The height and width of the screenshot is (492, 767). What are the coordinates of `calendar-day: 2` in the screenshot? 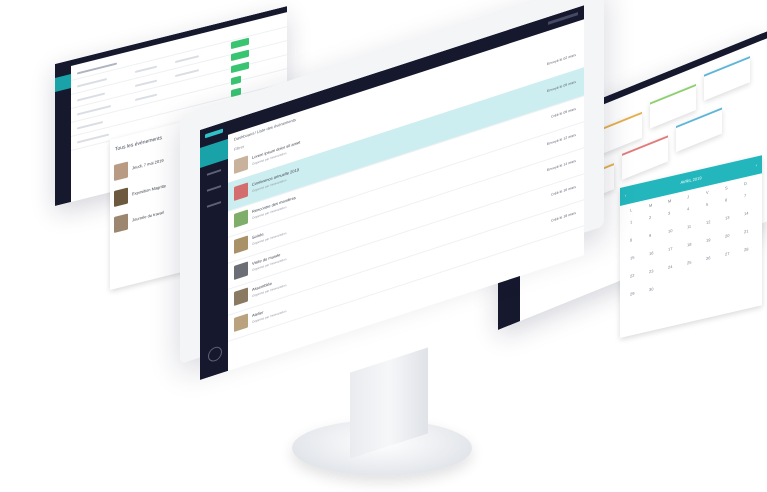 It's located at (650, 218).